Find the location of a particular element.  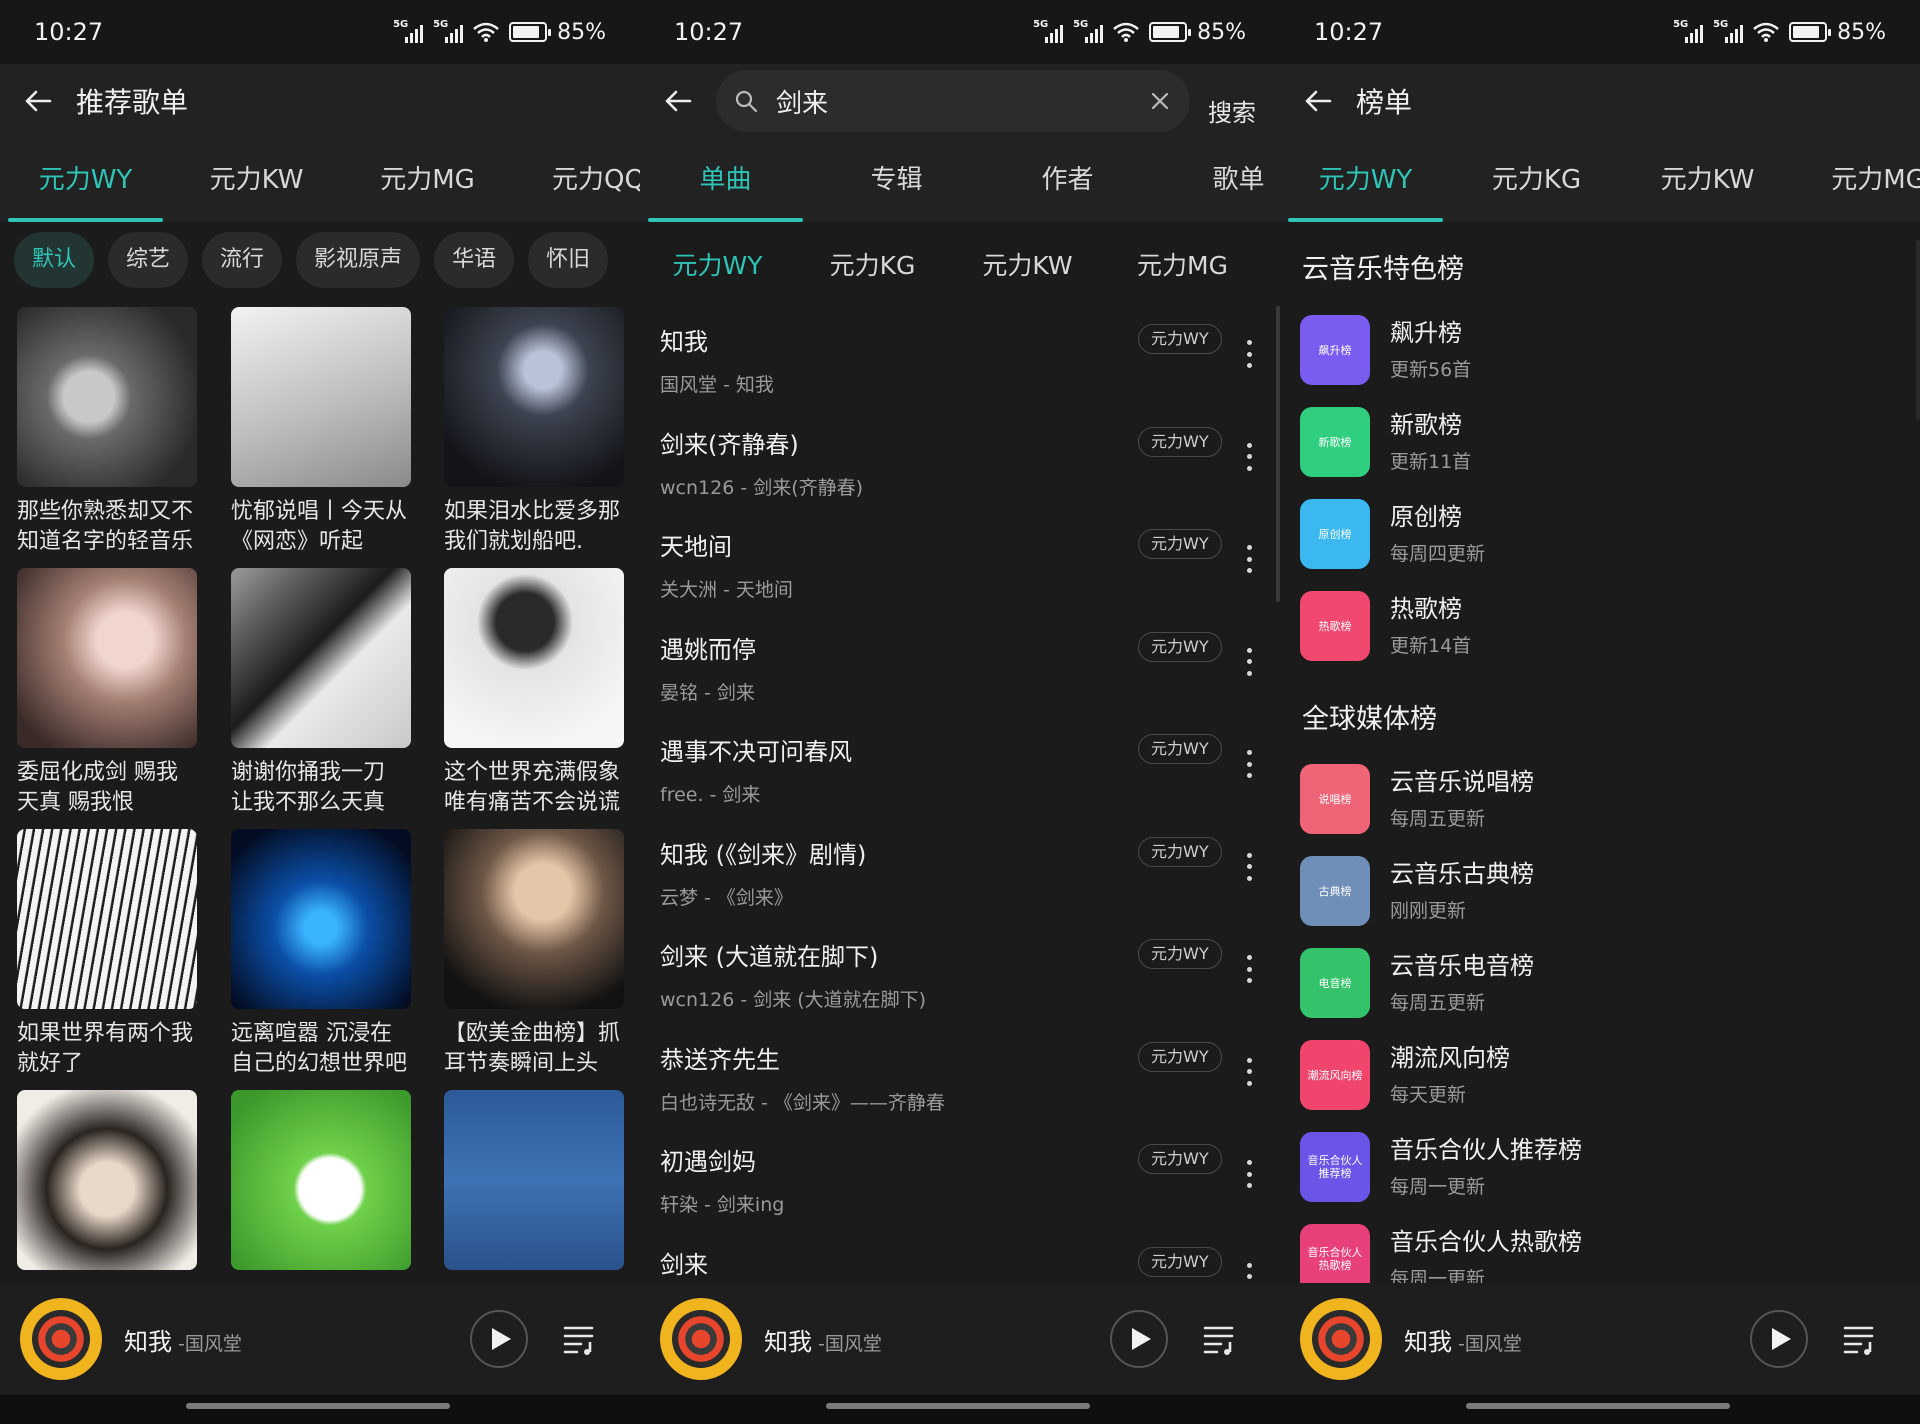

chart-update: 每天更新 is located at coordinates (1428, 1095).